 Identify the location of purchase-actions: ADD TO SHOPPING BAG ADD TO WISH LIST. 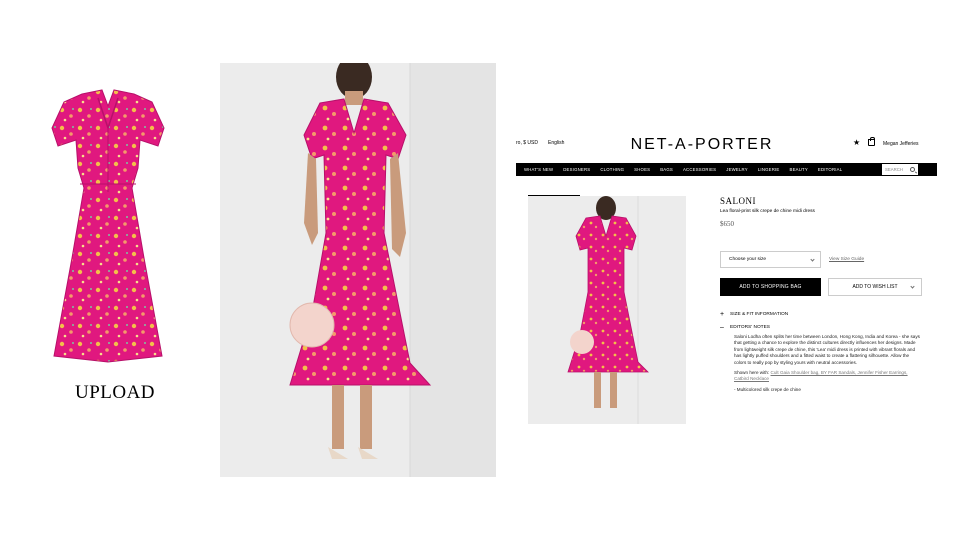
(821, 287).